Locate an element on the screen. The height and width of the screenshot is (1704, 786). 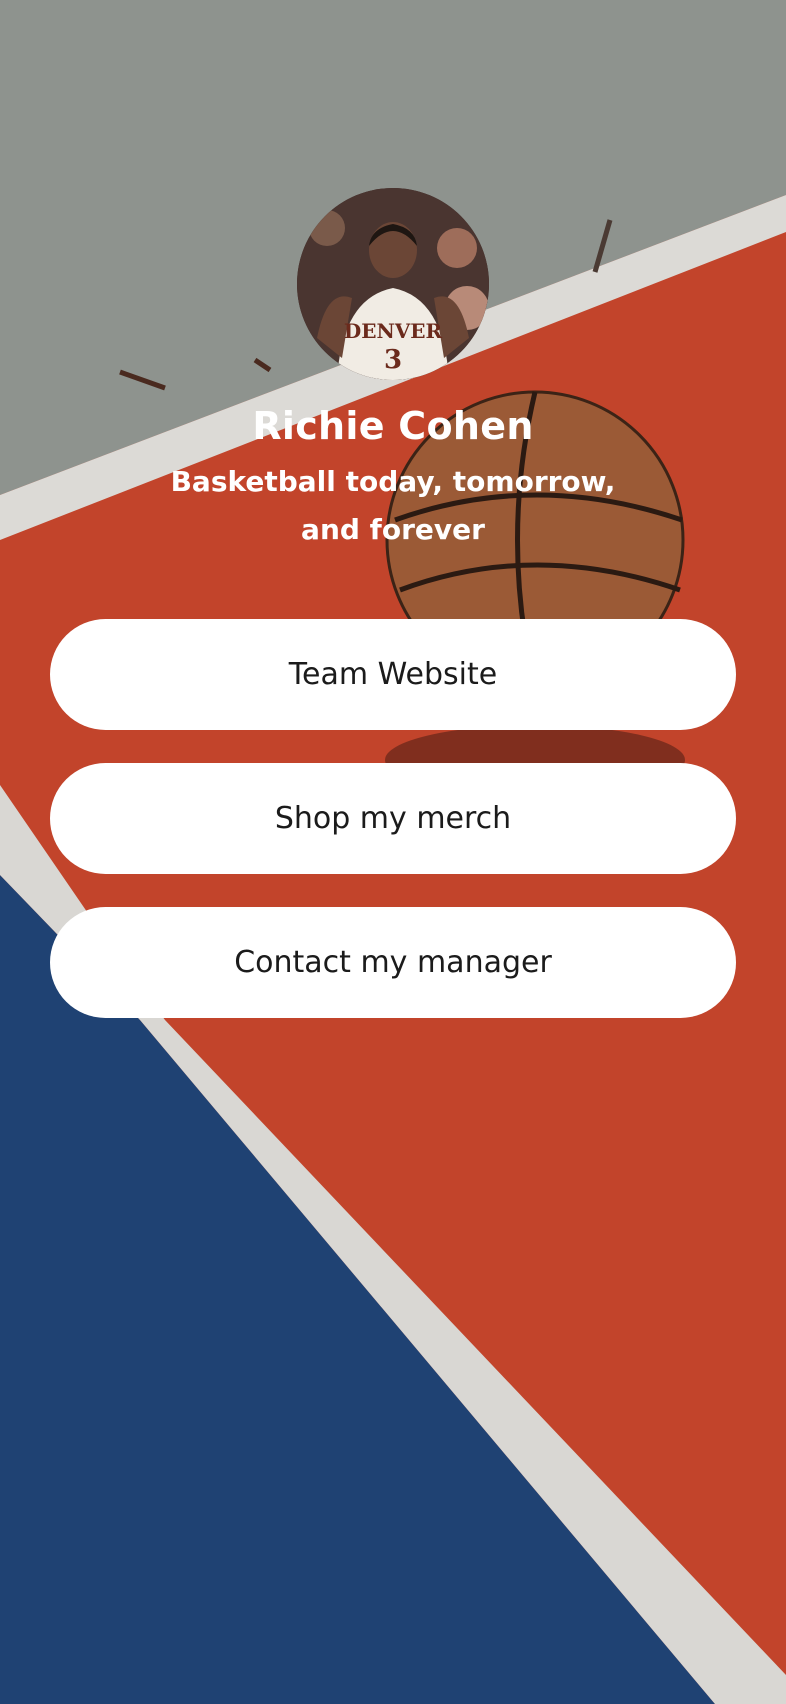
player-photo-icon: DENVER 3 is located at coordinates (393, 284).